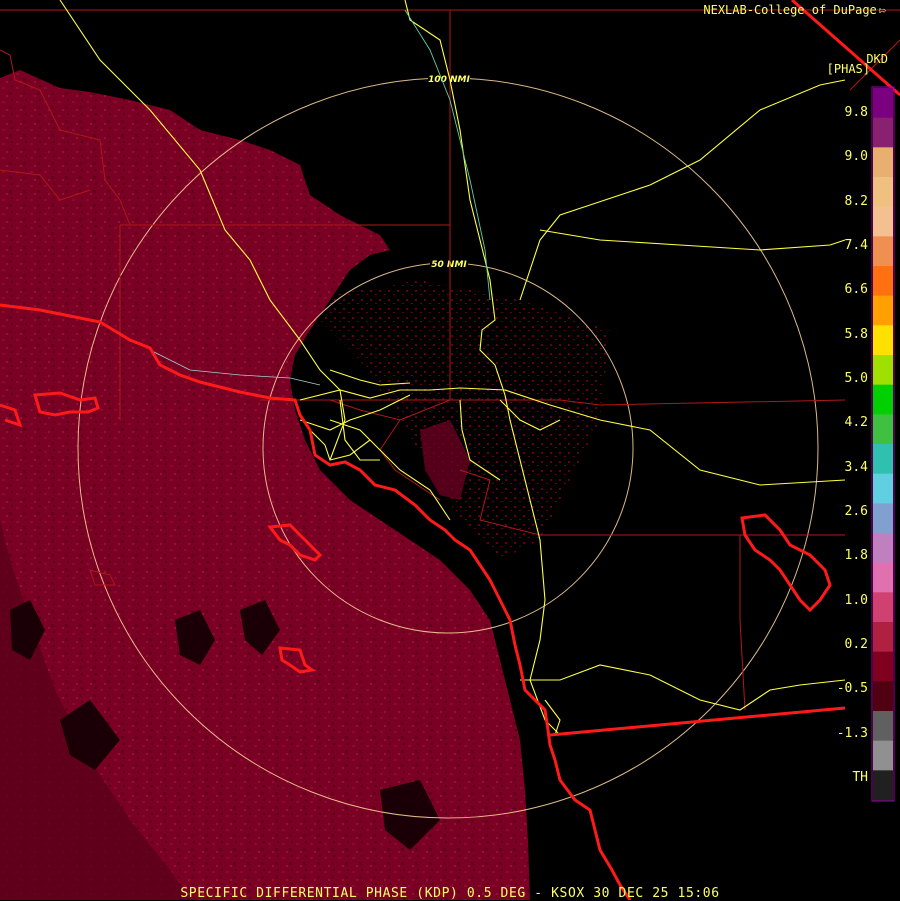 This screenshot has height=901, width=900. I want to click on color-scale-label: -0.5, so click(852, 689).